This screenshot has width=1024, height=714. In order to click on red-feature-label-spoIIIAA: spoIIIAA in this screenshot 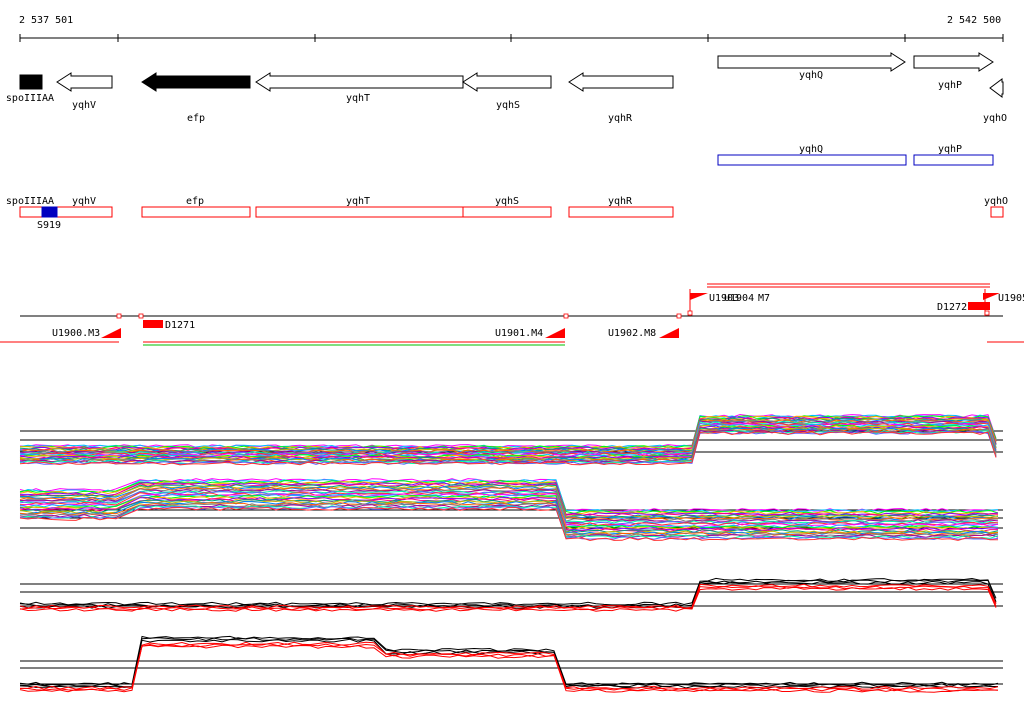, I will do `click(30, 201)`.